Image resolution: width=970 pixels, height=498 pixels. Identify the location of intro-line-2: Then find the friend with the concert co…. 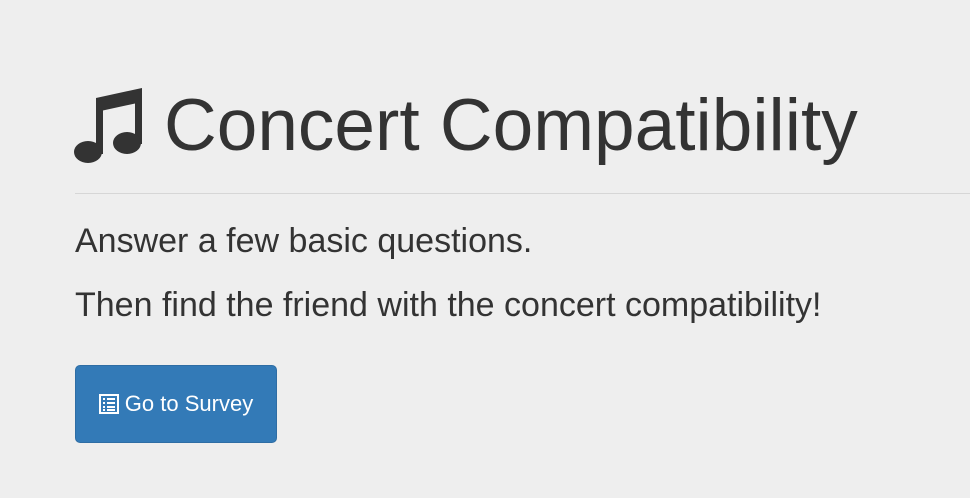
(448, 305).